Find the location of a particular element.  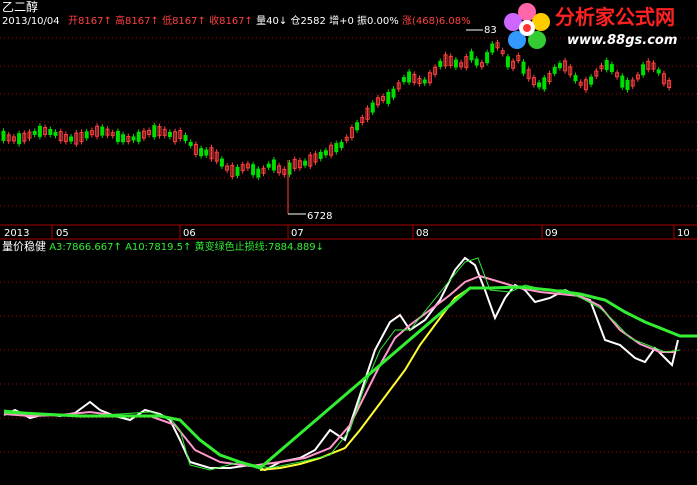

high-price-annotation: 83 is located at coordinates (490, 30).